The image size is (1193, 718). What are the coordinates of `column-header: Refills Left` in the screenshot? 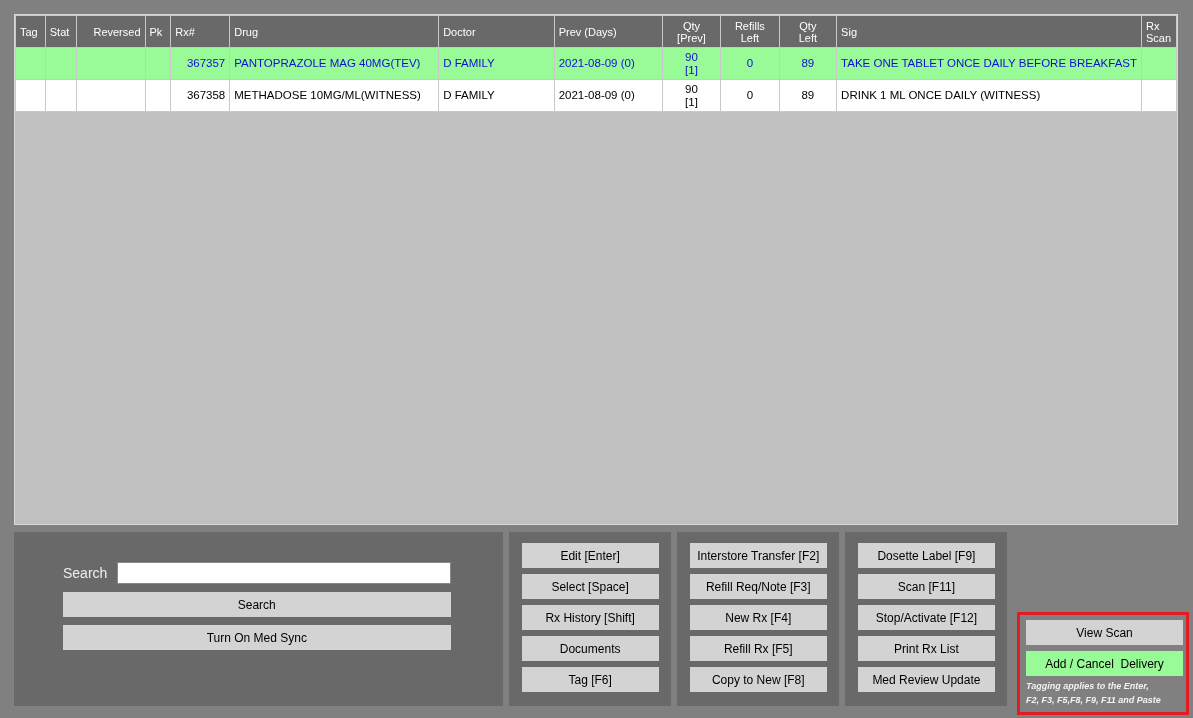 It's located at (750, 31).